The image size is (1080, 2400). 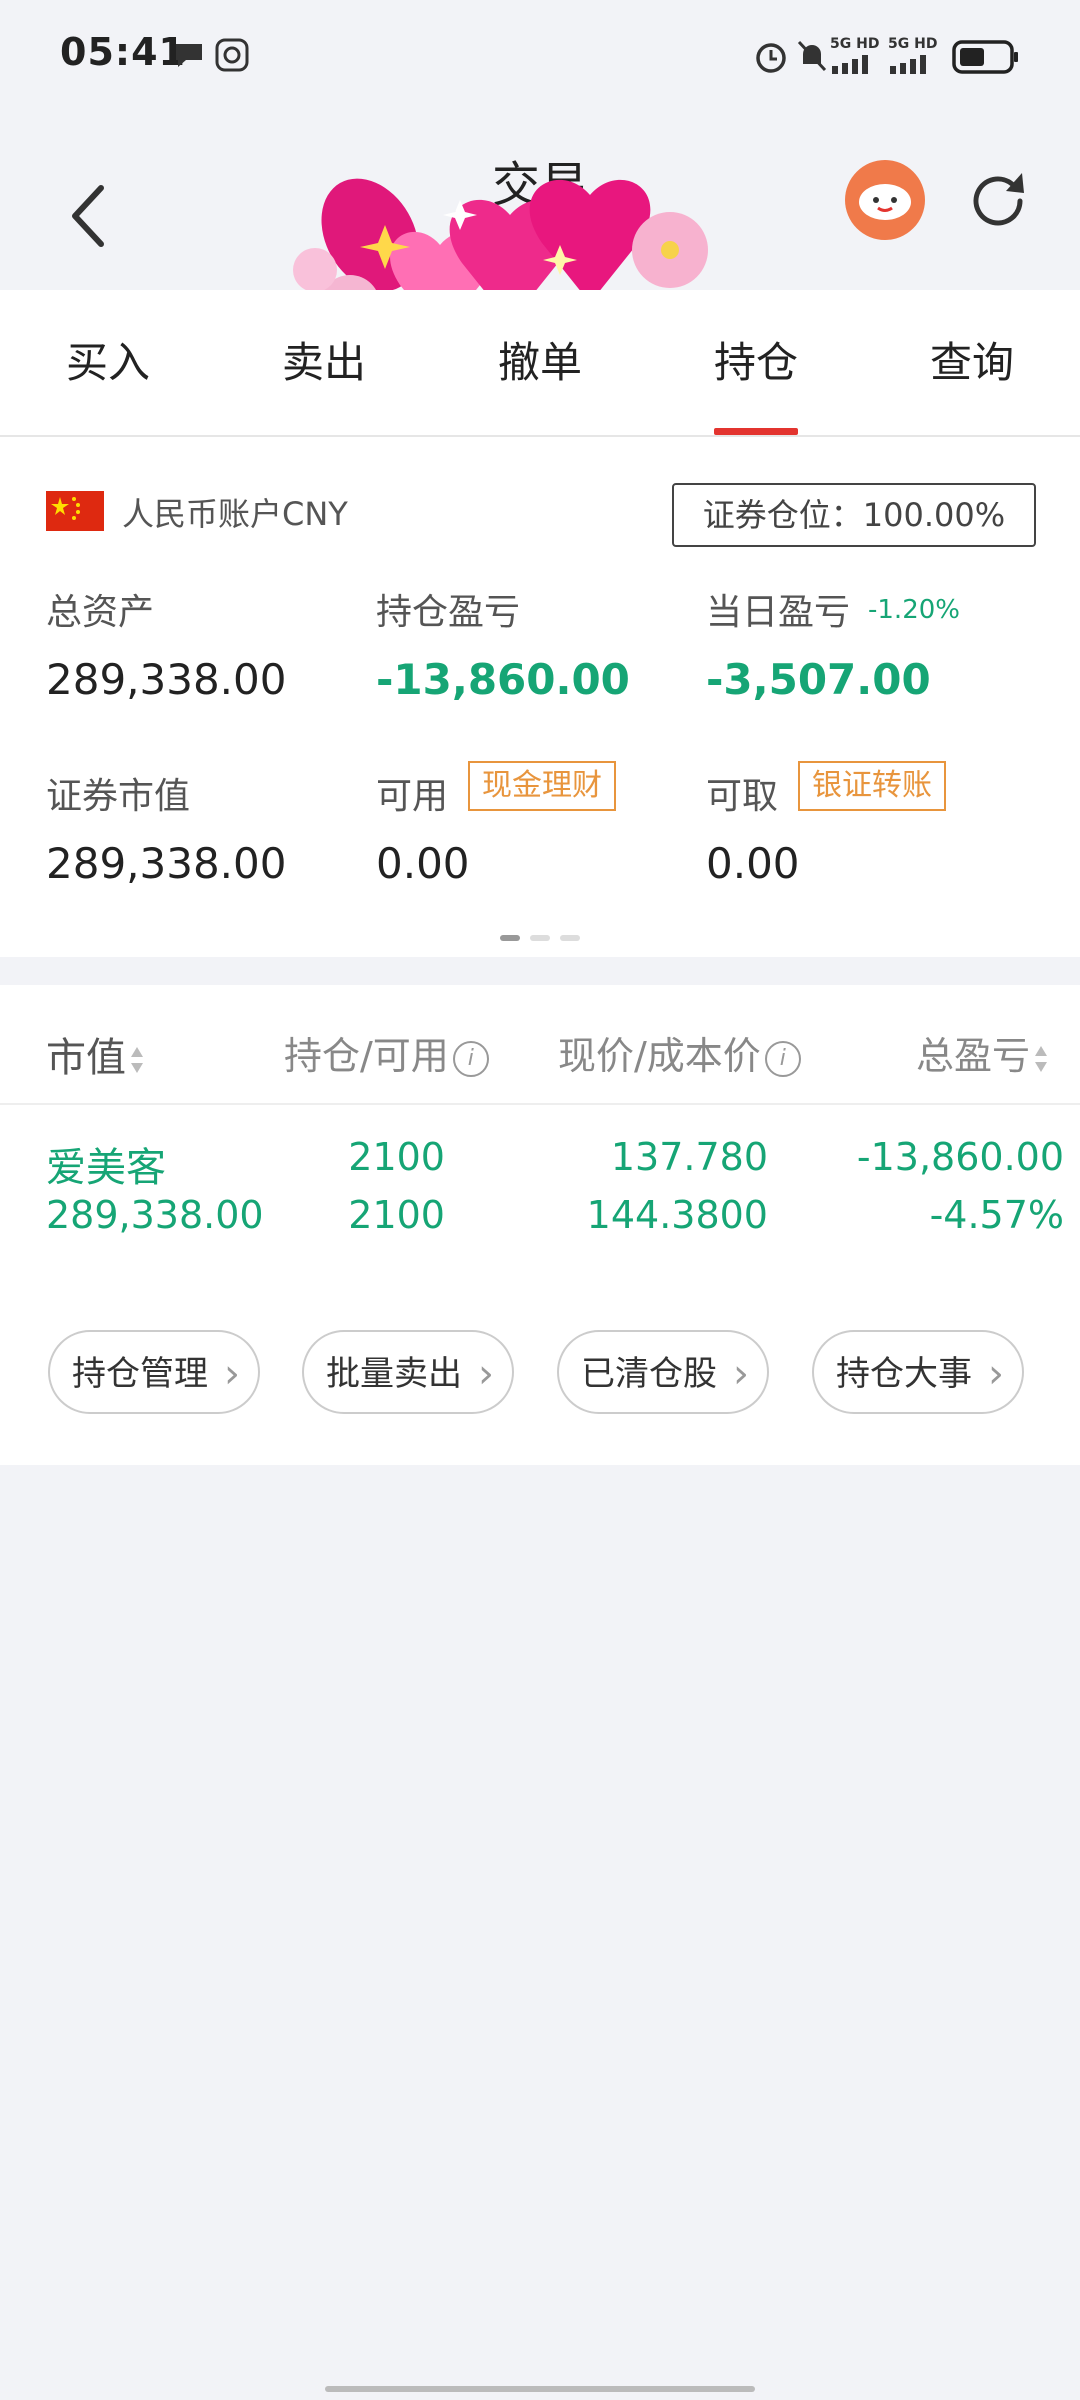 I want to click on column-market-value: 市值, so click(x=95, y=1054).